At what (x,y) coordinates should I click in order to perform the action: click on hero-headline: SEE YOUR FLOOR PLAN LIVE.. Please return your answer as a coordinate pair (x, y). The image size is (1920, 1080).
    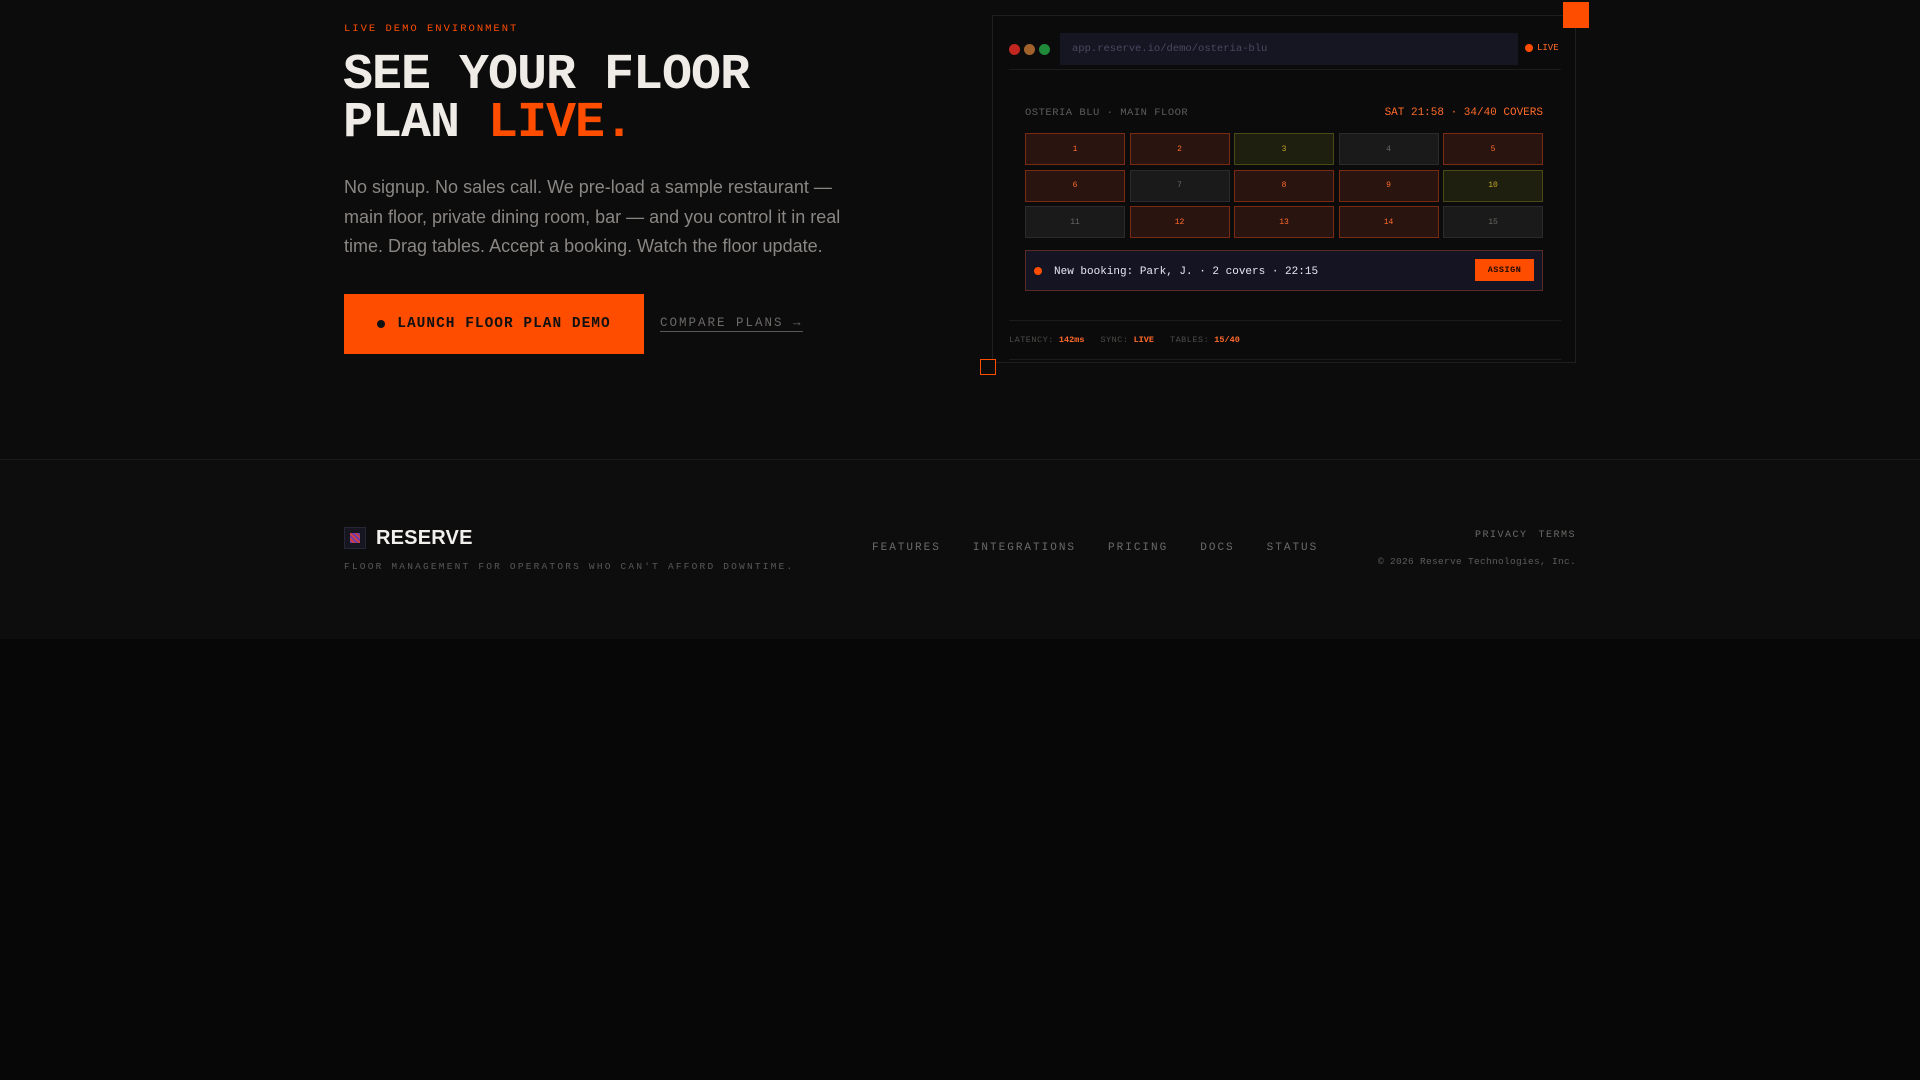
    Looking at the image, I should click on (623, 100).